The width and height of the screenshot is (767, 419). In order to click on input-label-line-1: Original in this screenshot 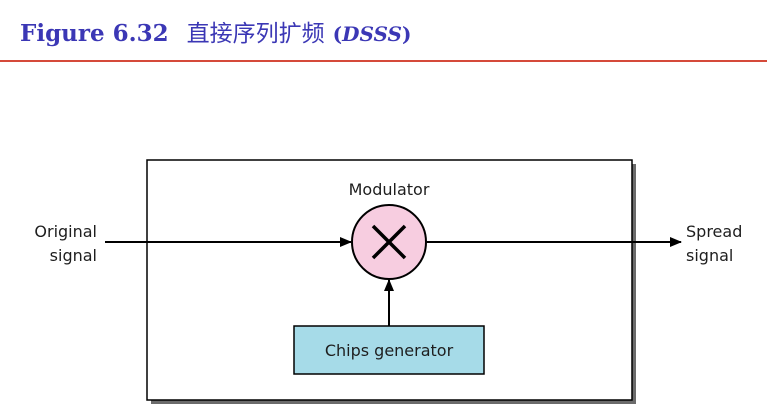, I will do `click(65, 231)`.